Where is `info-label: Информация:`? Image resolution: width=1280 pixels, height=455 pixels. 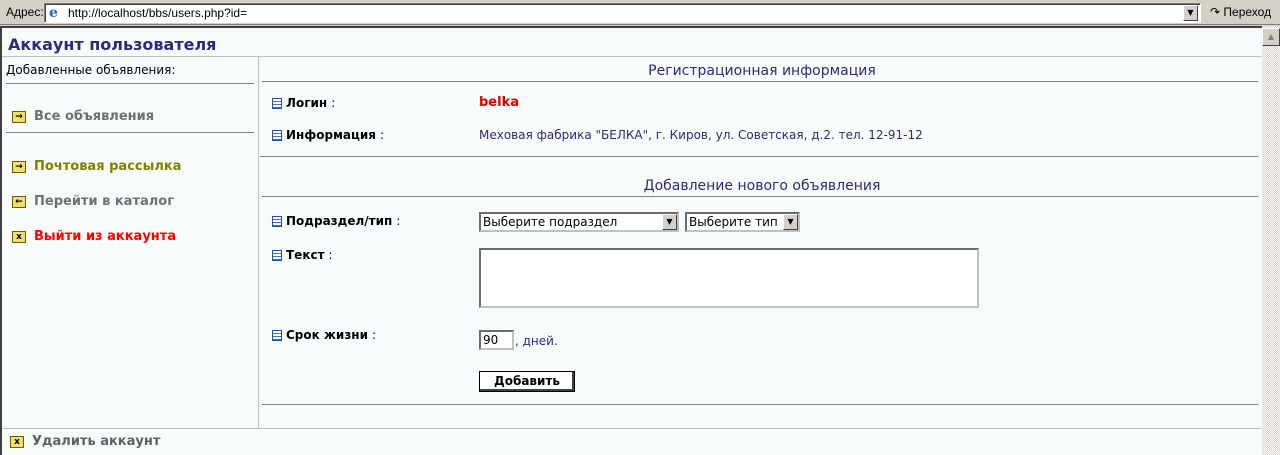
info-label: Информация: is located at coordinates (328, 135).